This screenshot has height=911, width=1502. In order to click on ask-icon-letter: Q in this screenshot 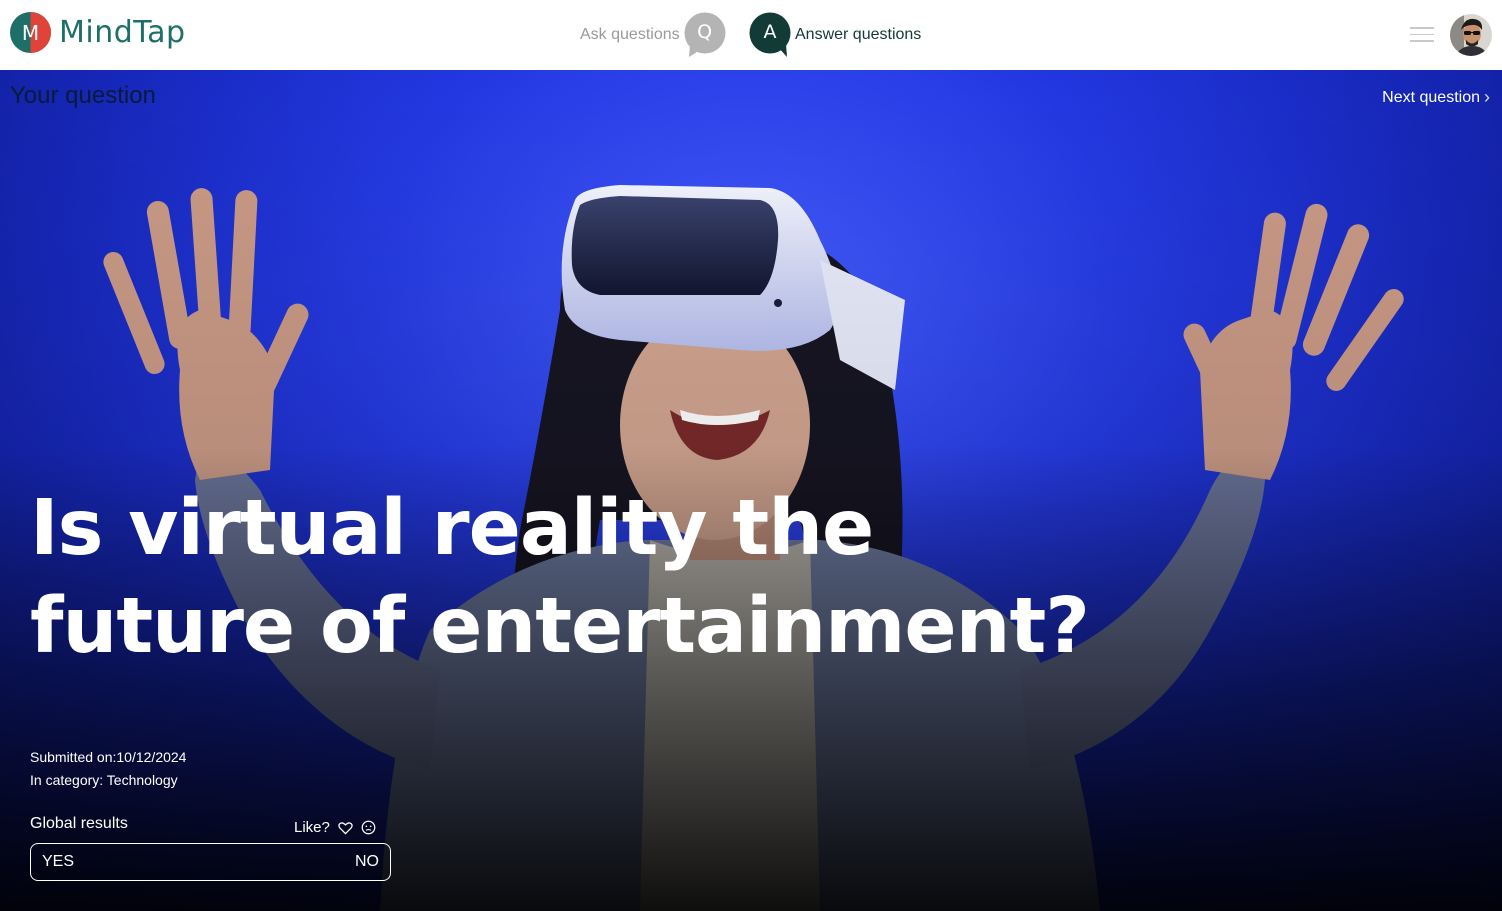, I will do `click(705, 32)`.